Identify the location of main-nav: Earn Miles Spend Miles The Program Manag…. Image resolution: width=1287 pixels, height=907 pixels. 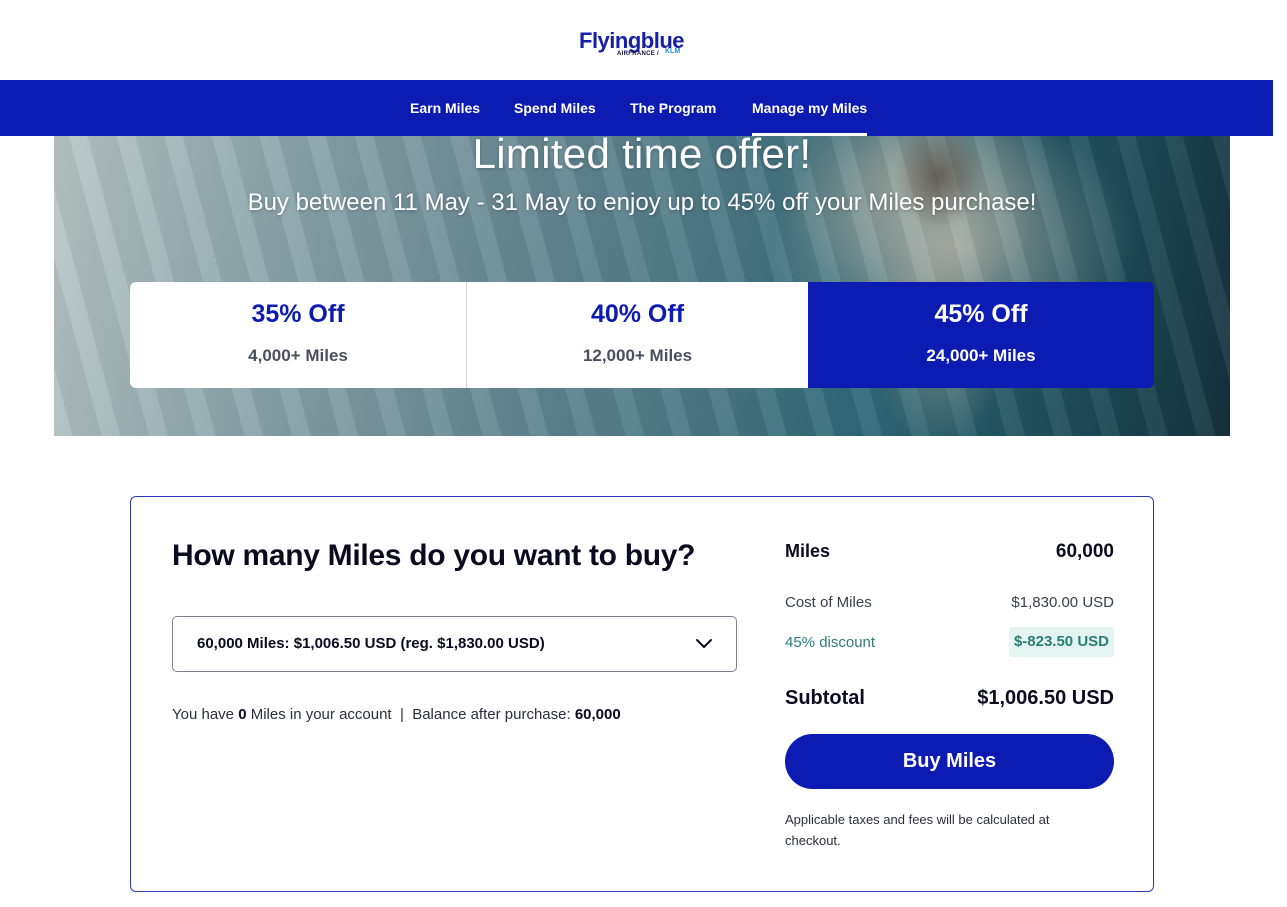
(636, 108).